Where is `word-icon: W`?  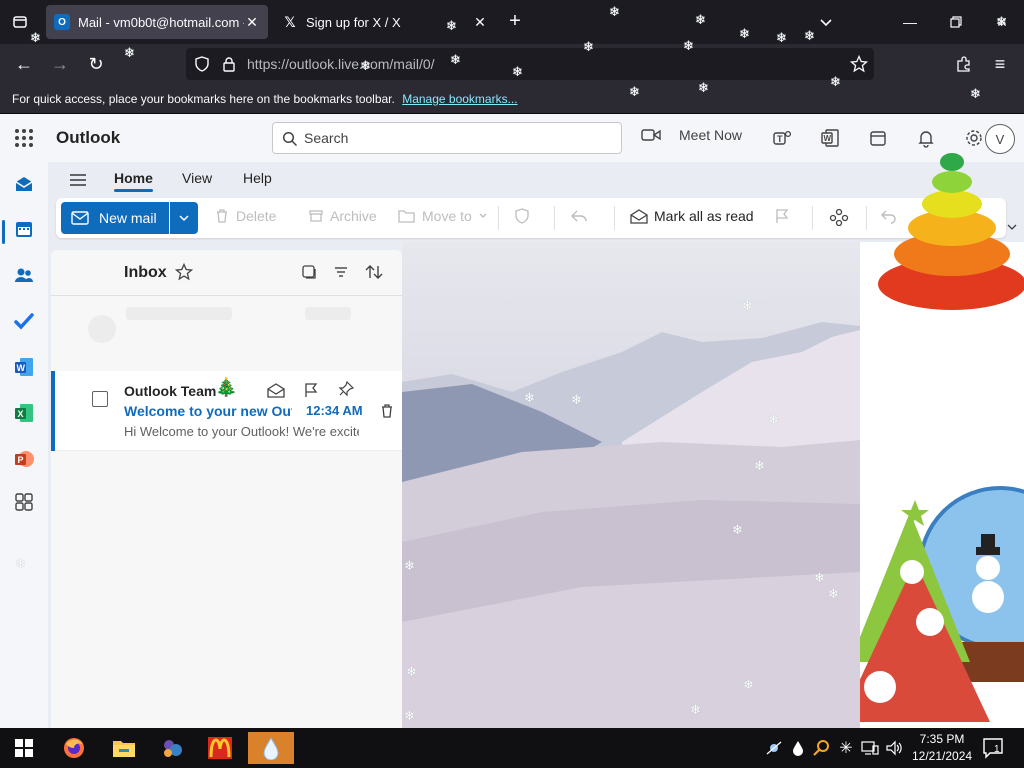
word-icon: W is located at coordinates (830, 138).